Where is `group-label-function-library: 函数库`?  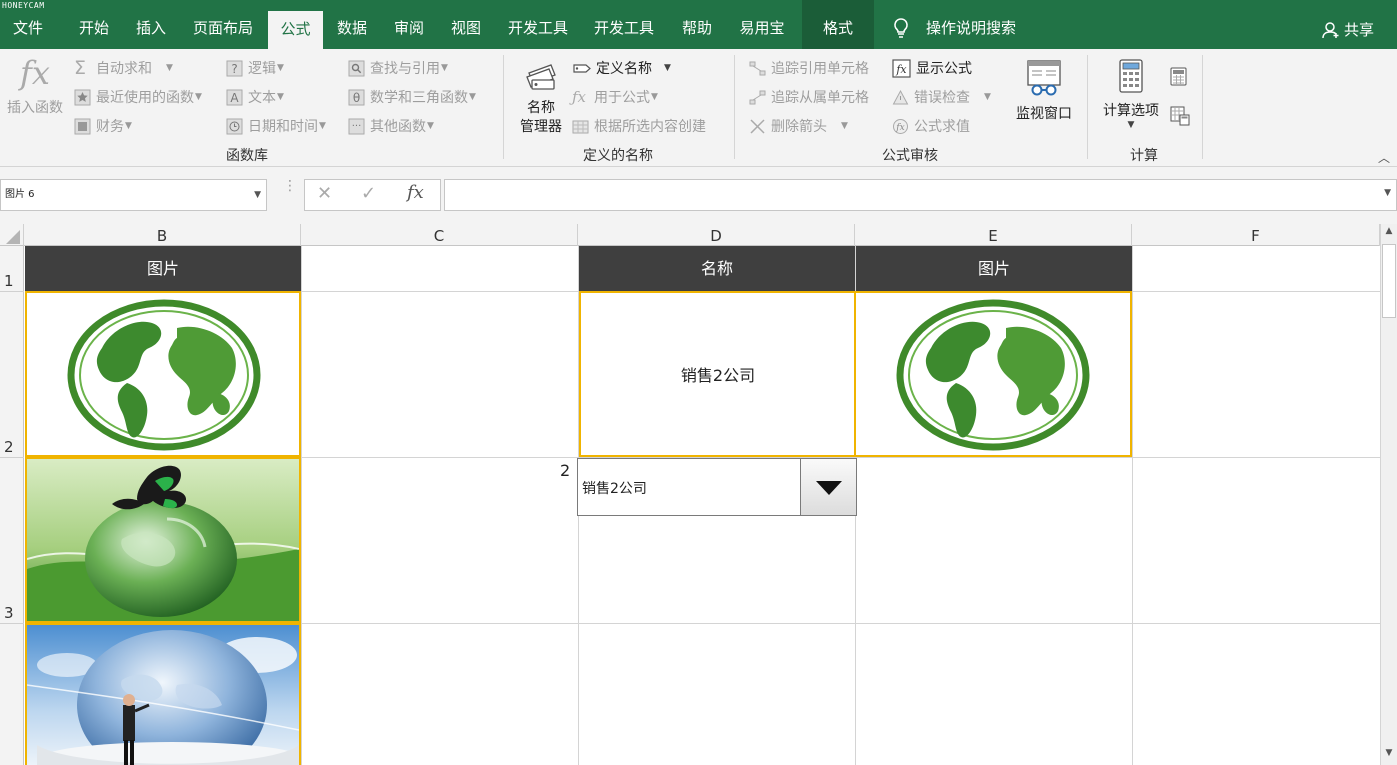 group-label-function-library: 函数库 is located at coordinates (247, 156).